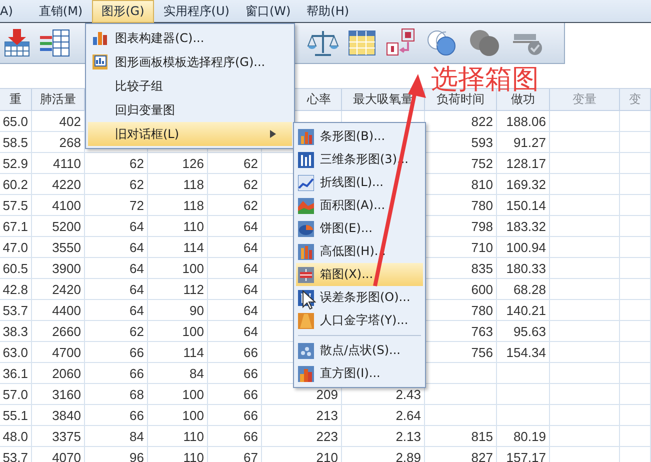 The width and height of the screenshot is (651, 462). I want to click on table-cell: 3900, so click(58, 268).